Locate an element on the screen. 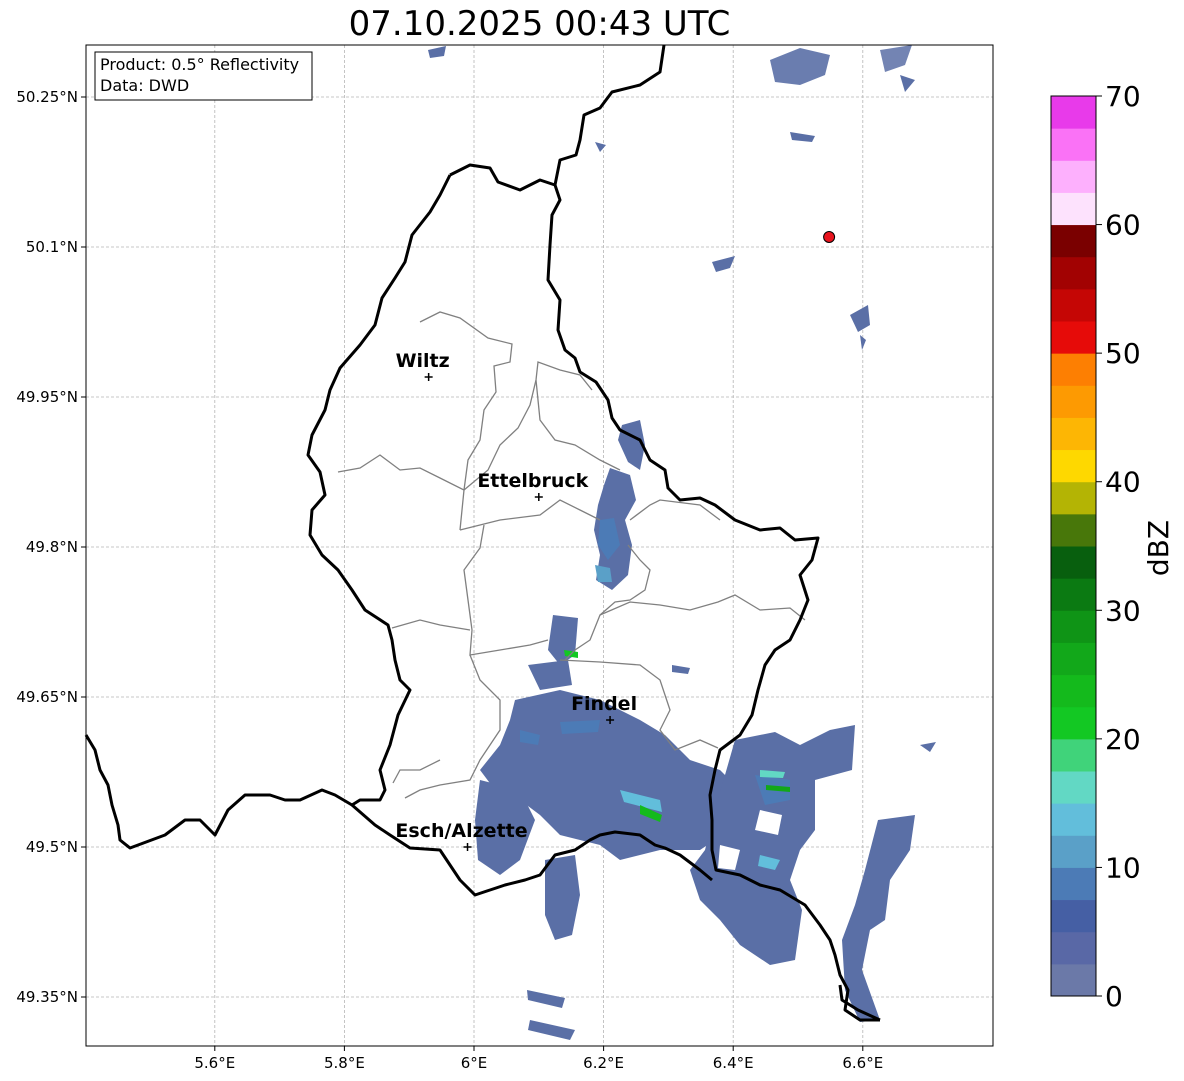 The height and width of the screenshot is (1081, 1184). colorbar-tick-label: 10 is located at coordinates (1123, 867).